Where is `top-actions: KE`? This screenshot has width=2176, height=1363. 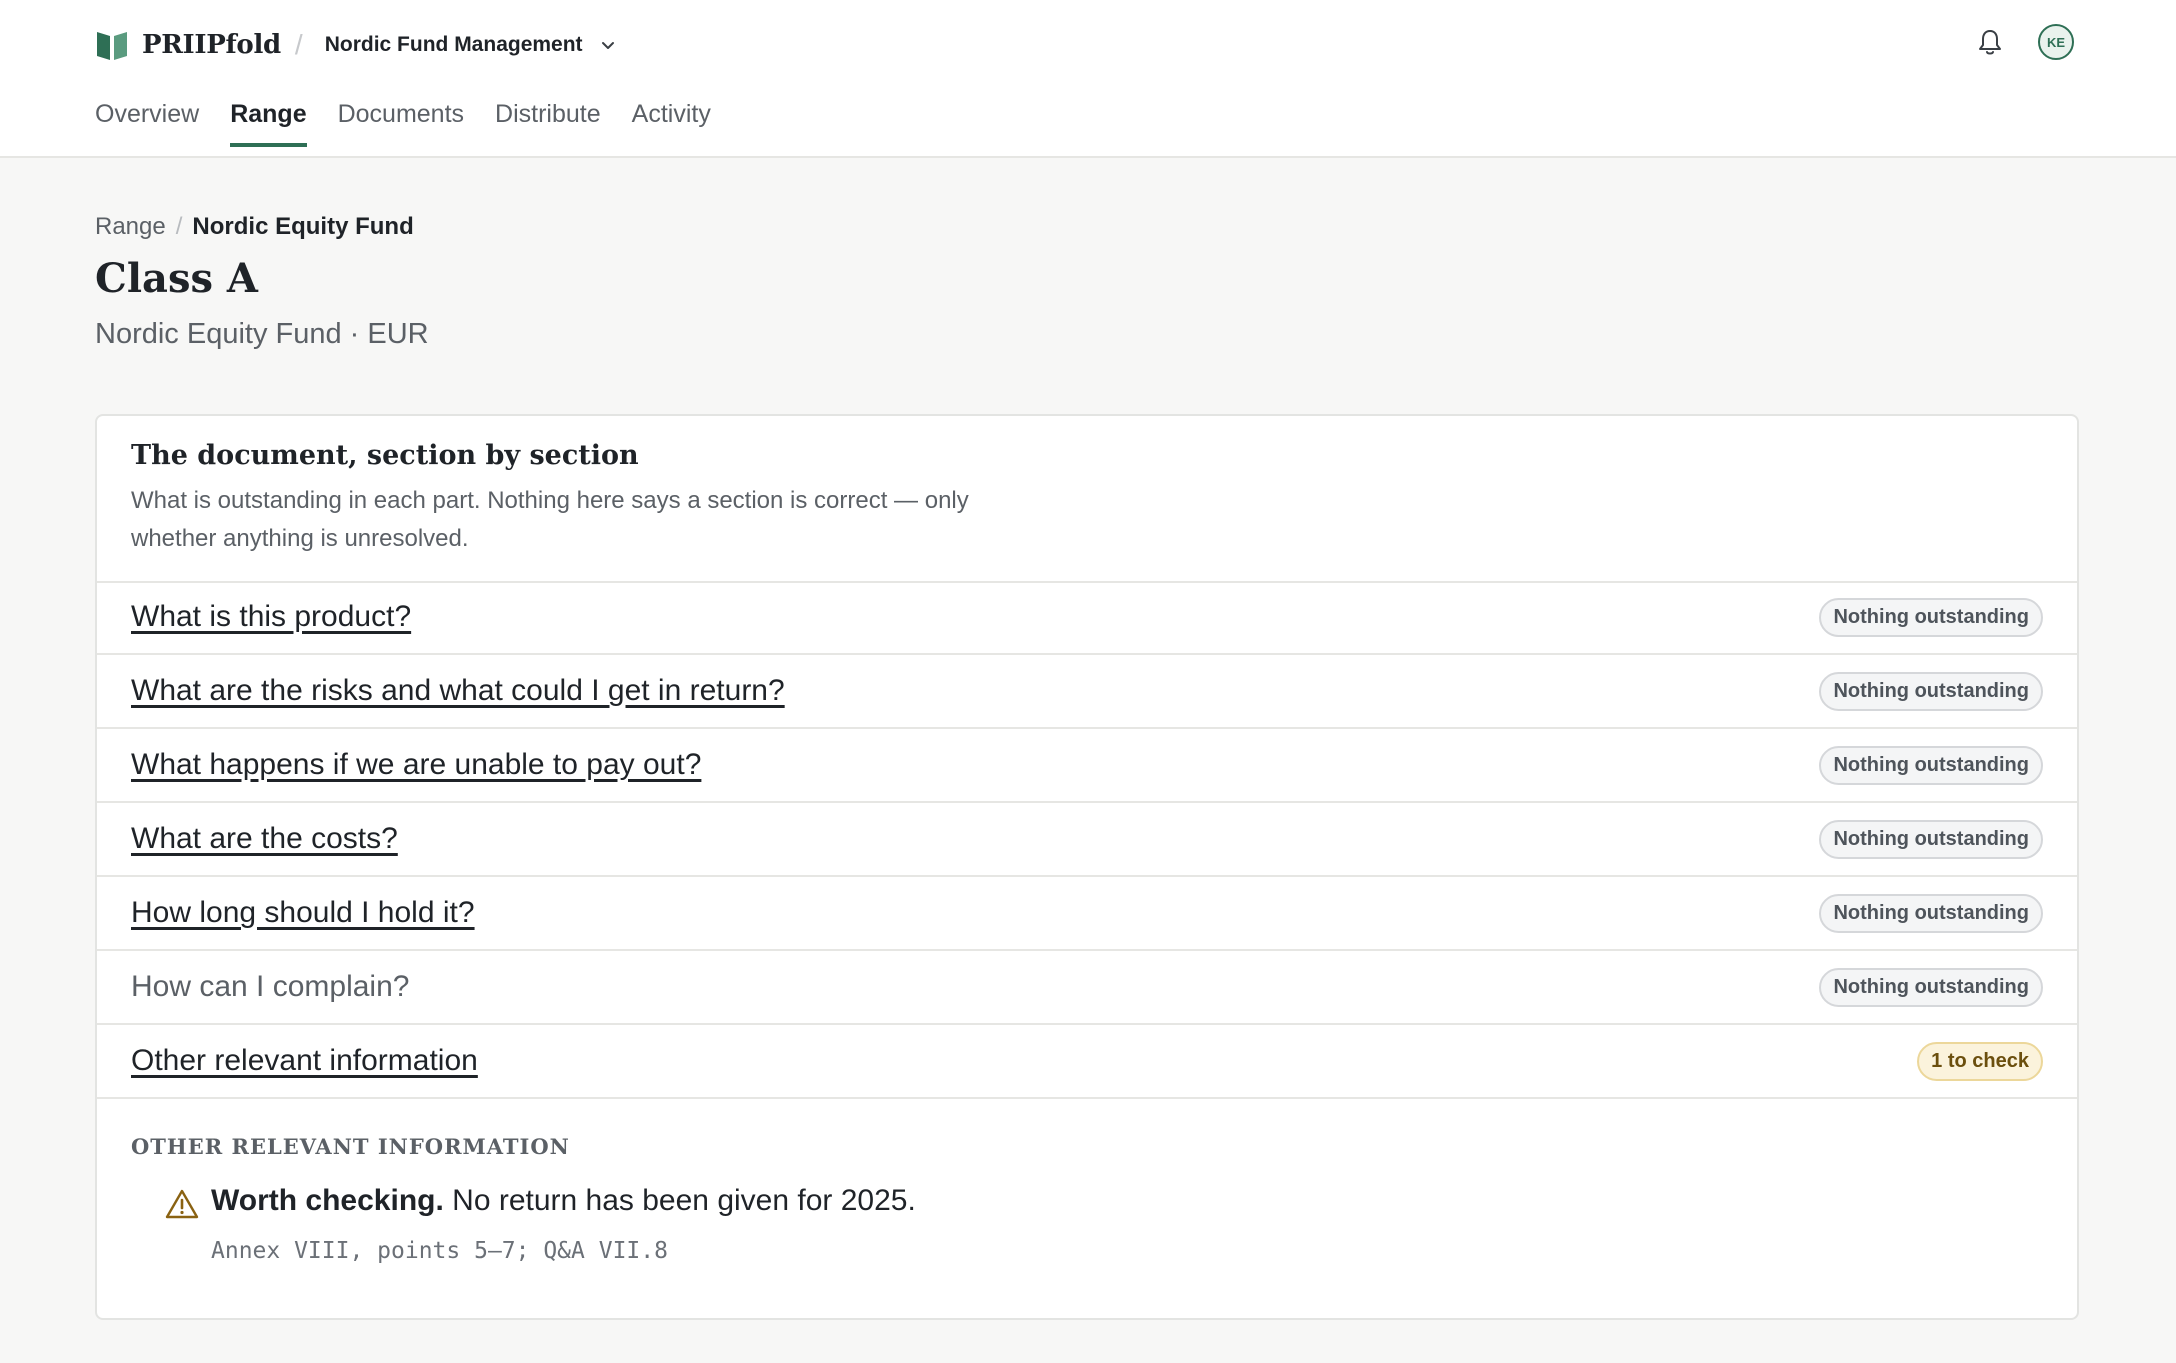
top-actions: KE is located at coordinates (2024, 42).